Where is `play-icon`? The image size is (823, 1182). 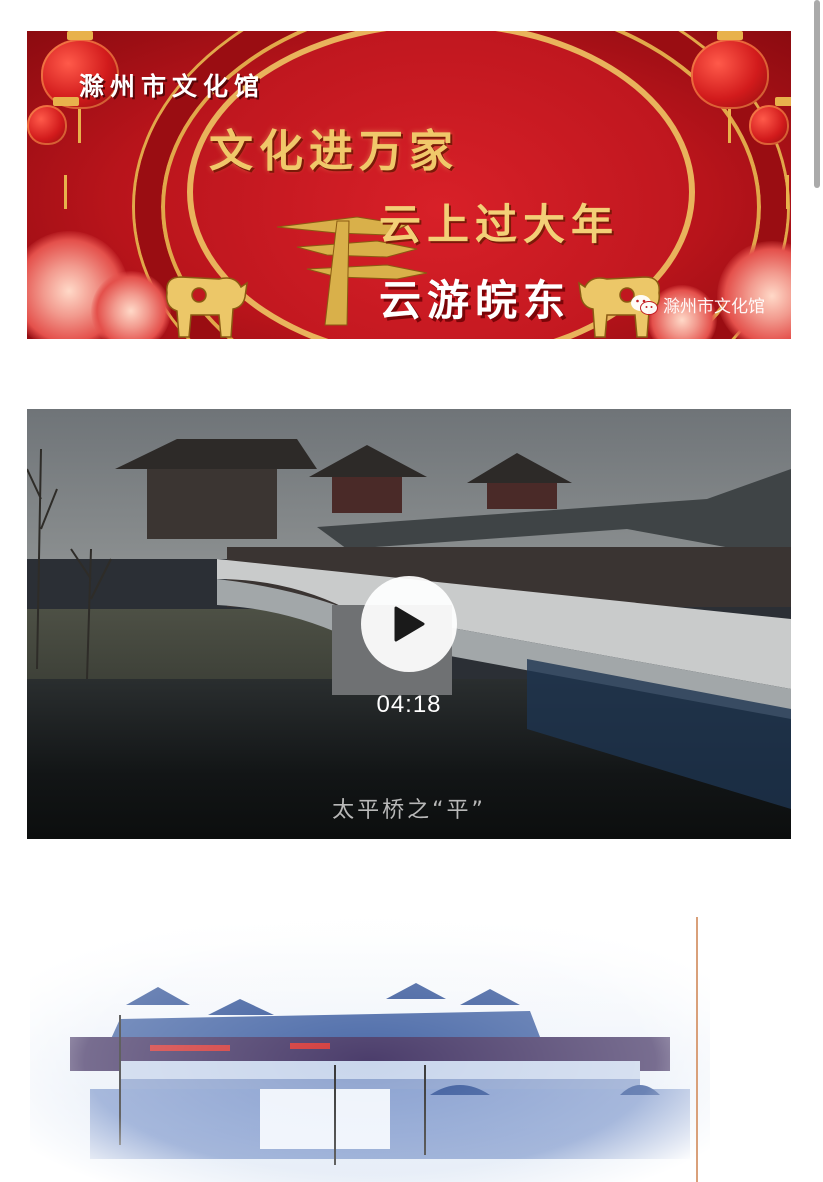 play-icon is located at coordinates (409, 624).